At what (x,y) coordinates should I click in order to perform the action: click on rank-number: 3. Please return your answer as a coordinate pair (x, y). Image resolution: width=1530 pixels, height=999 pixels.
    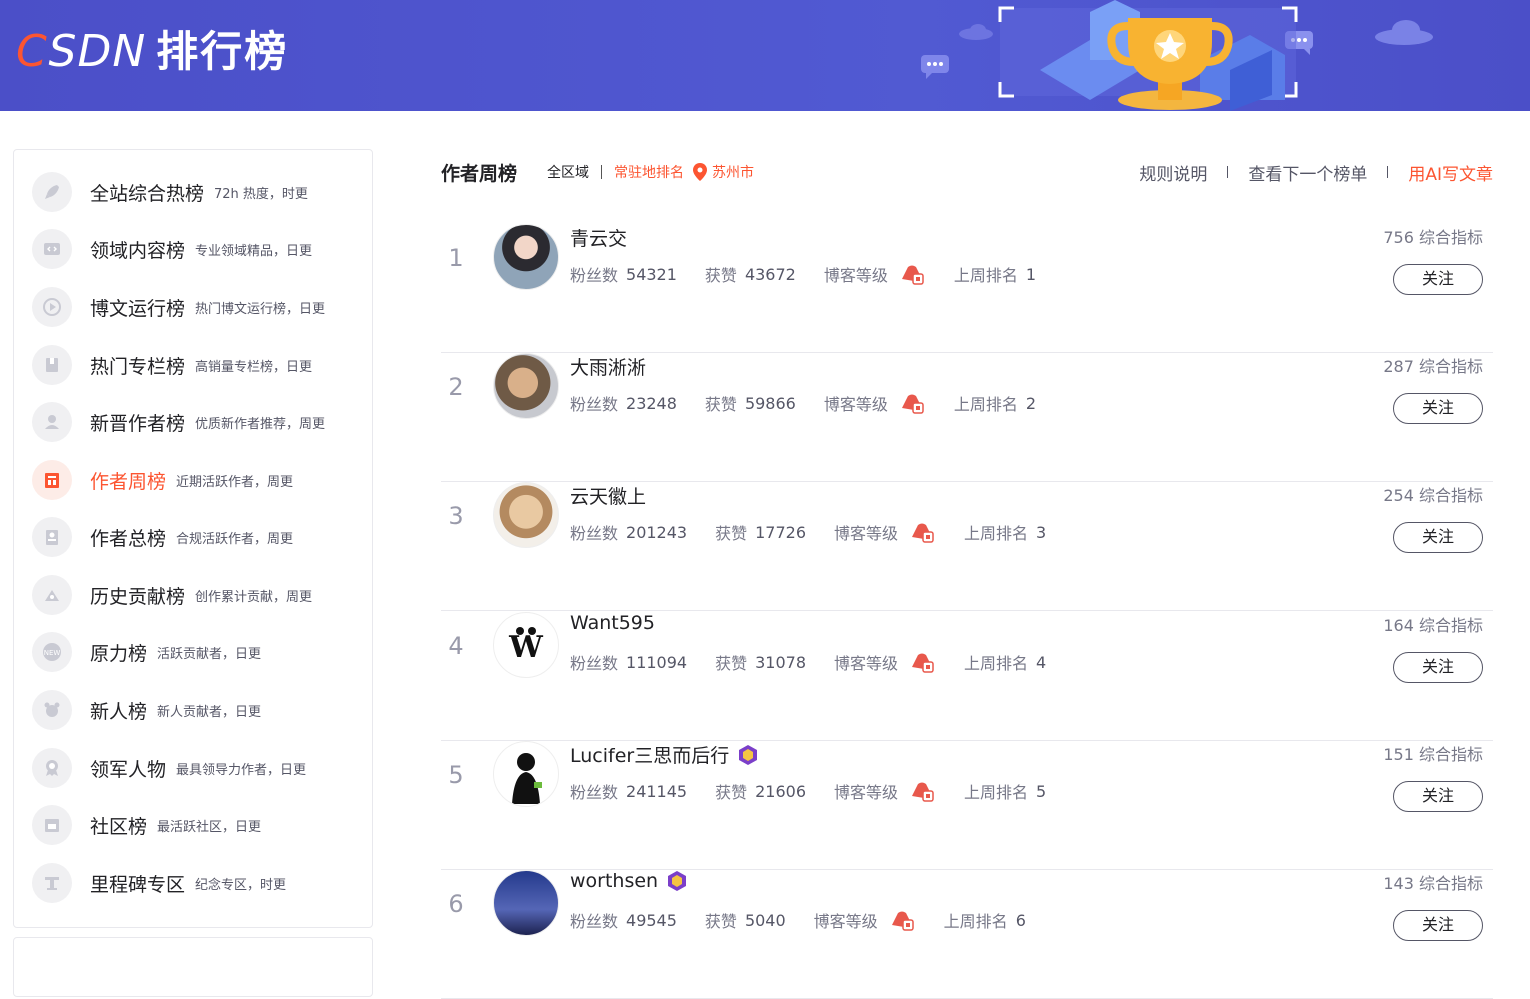
    Looking at the image, I should click on (456, 516).